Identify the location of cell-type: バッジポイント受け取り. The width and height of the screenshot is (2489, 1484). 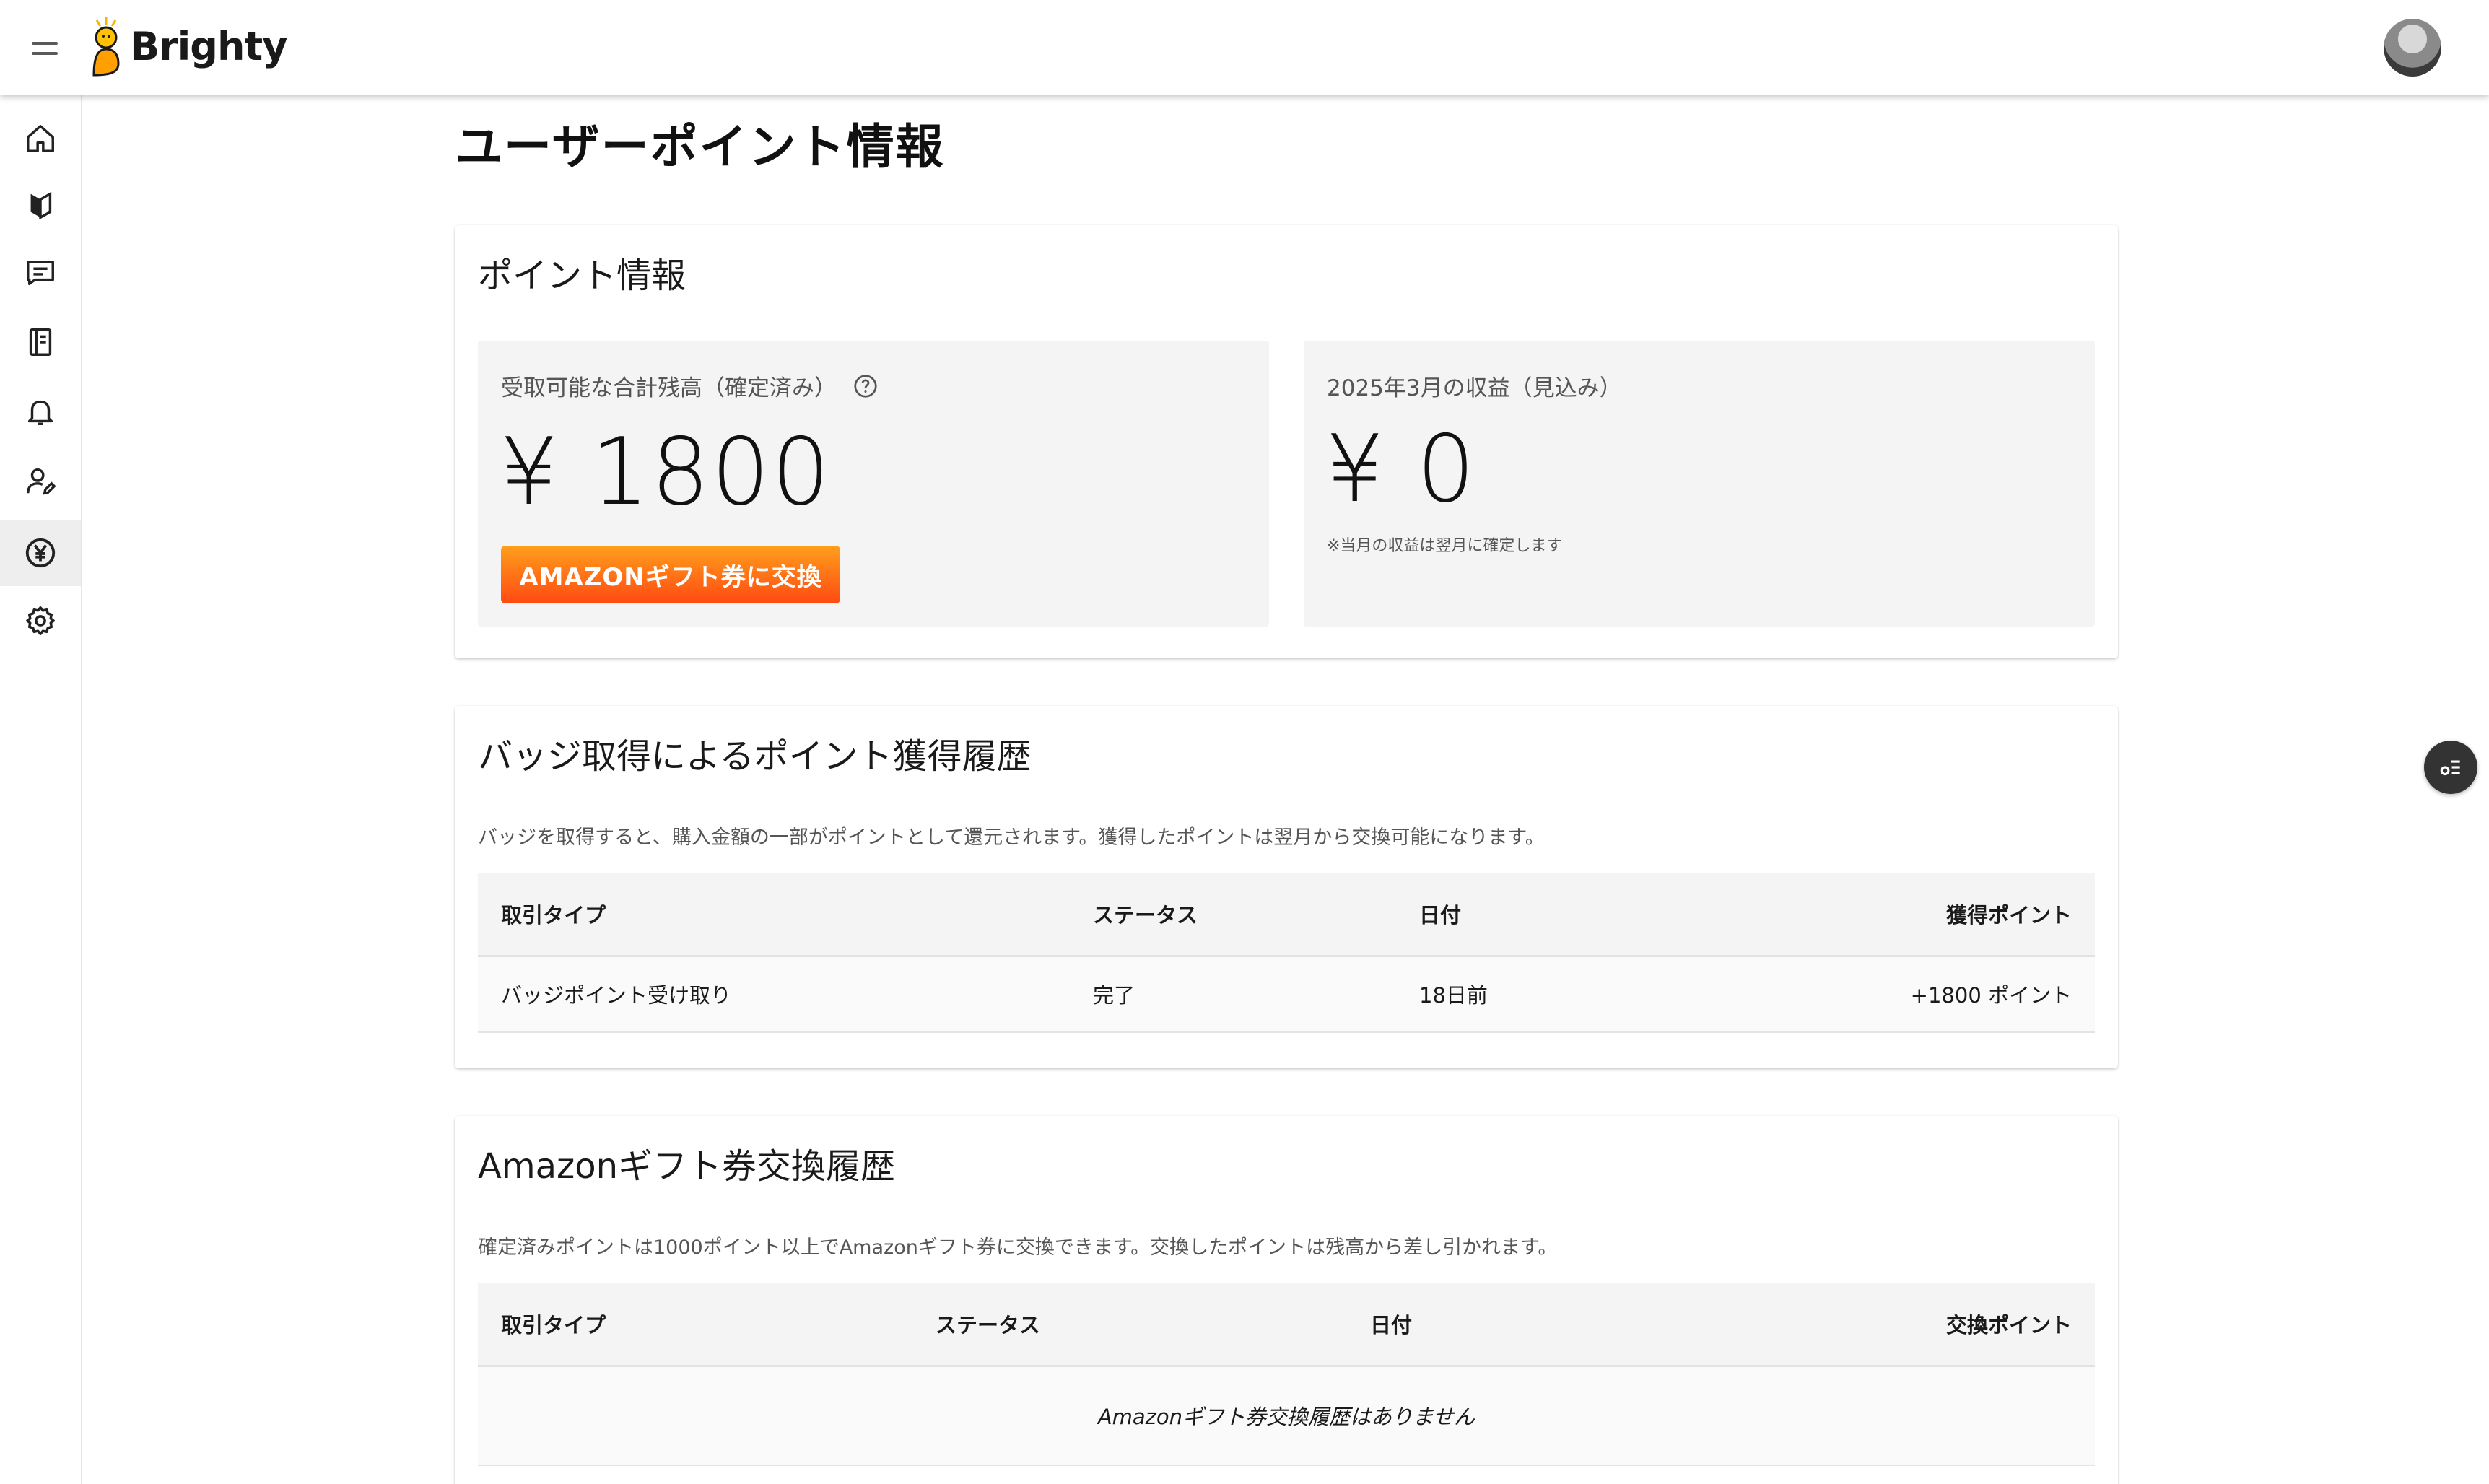
(774, 994).